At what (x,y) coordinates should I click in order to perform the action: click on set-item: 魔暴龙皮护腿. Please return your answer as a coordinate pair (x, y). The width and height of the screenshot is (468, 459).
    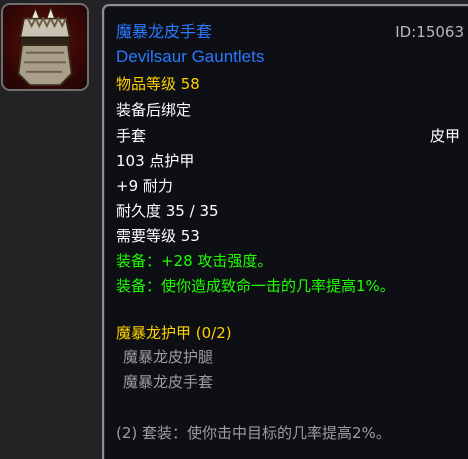
    Looking at the image, I should click on (168, 357).